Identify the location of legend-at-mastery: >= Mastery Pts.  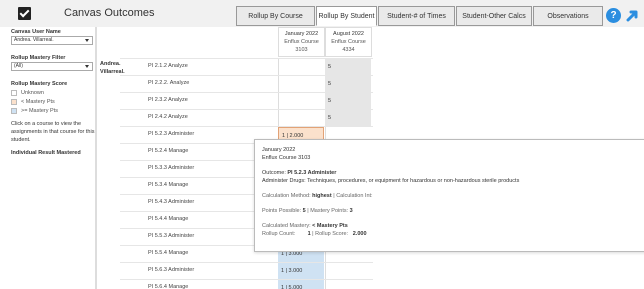
(34, 110).